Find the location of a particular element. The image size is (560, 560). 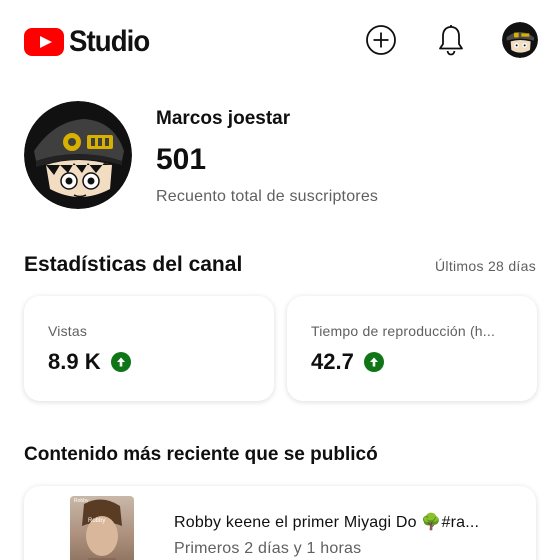

plus-circle-icon is located at coordinates (381, 40).